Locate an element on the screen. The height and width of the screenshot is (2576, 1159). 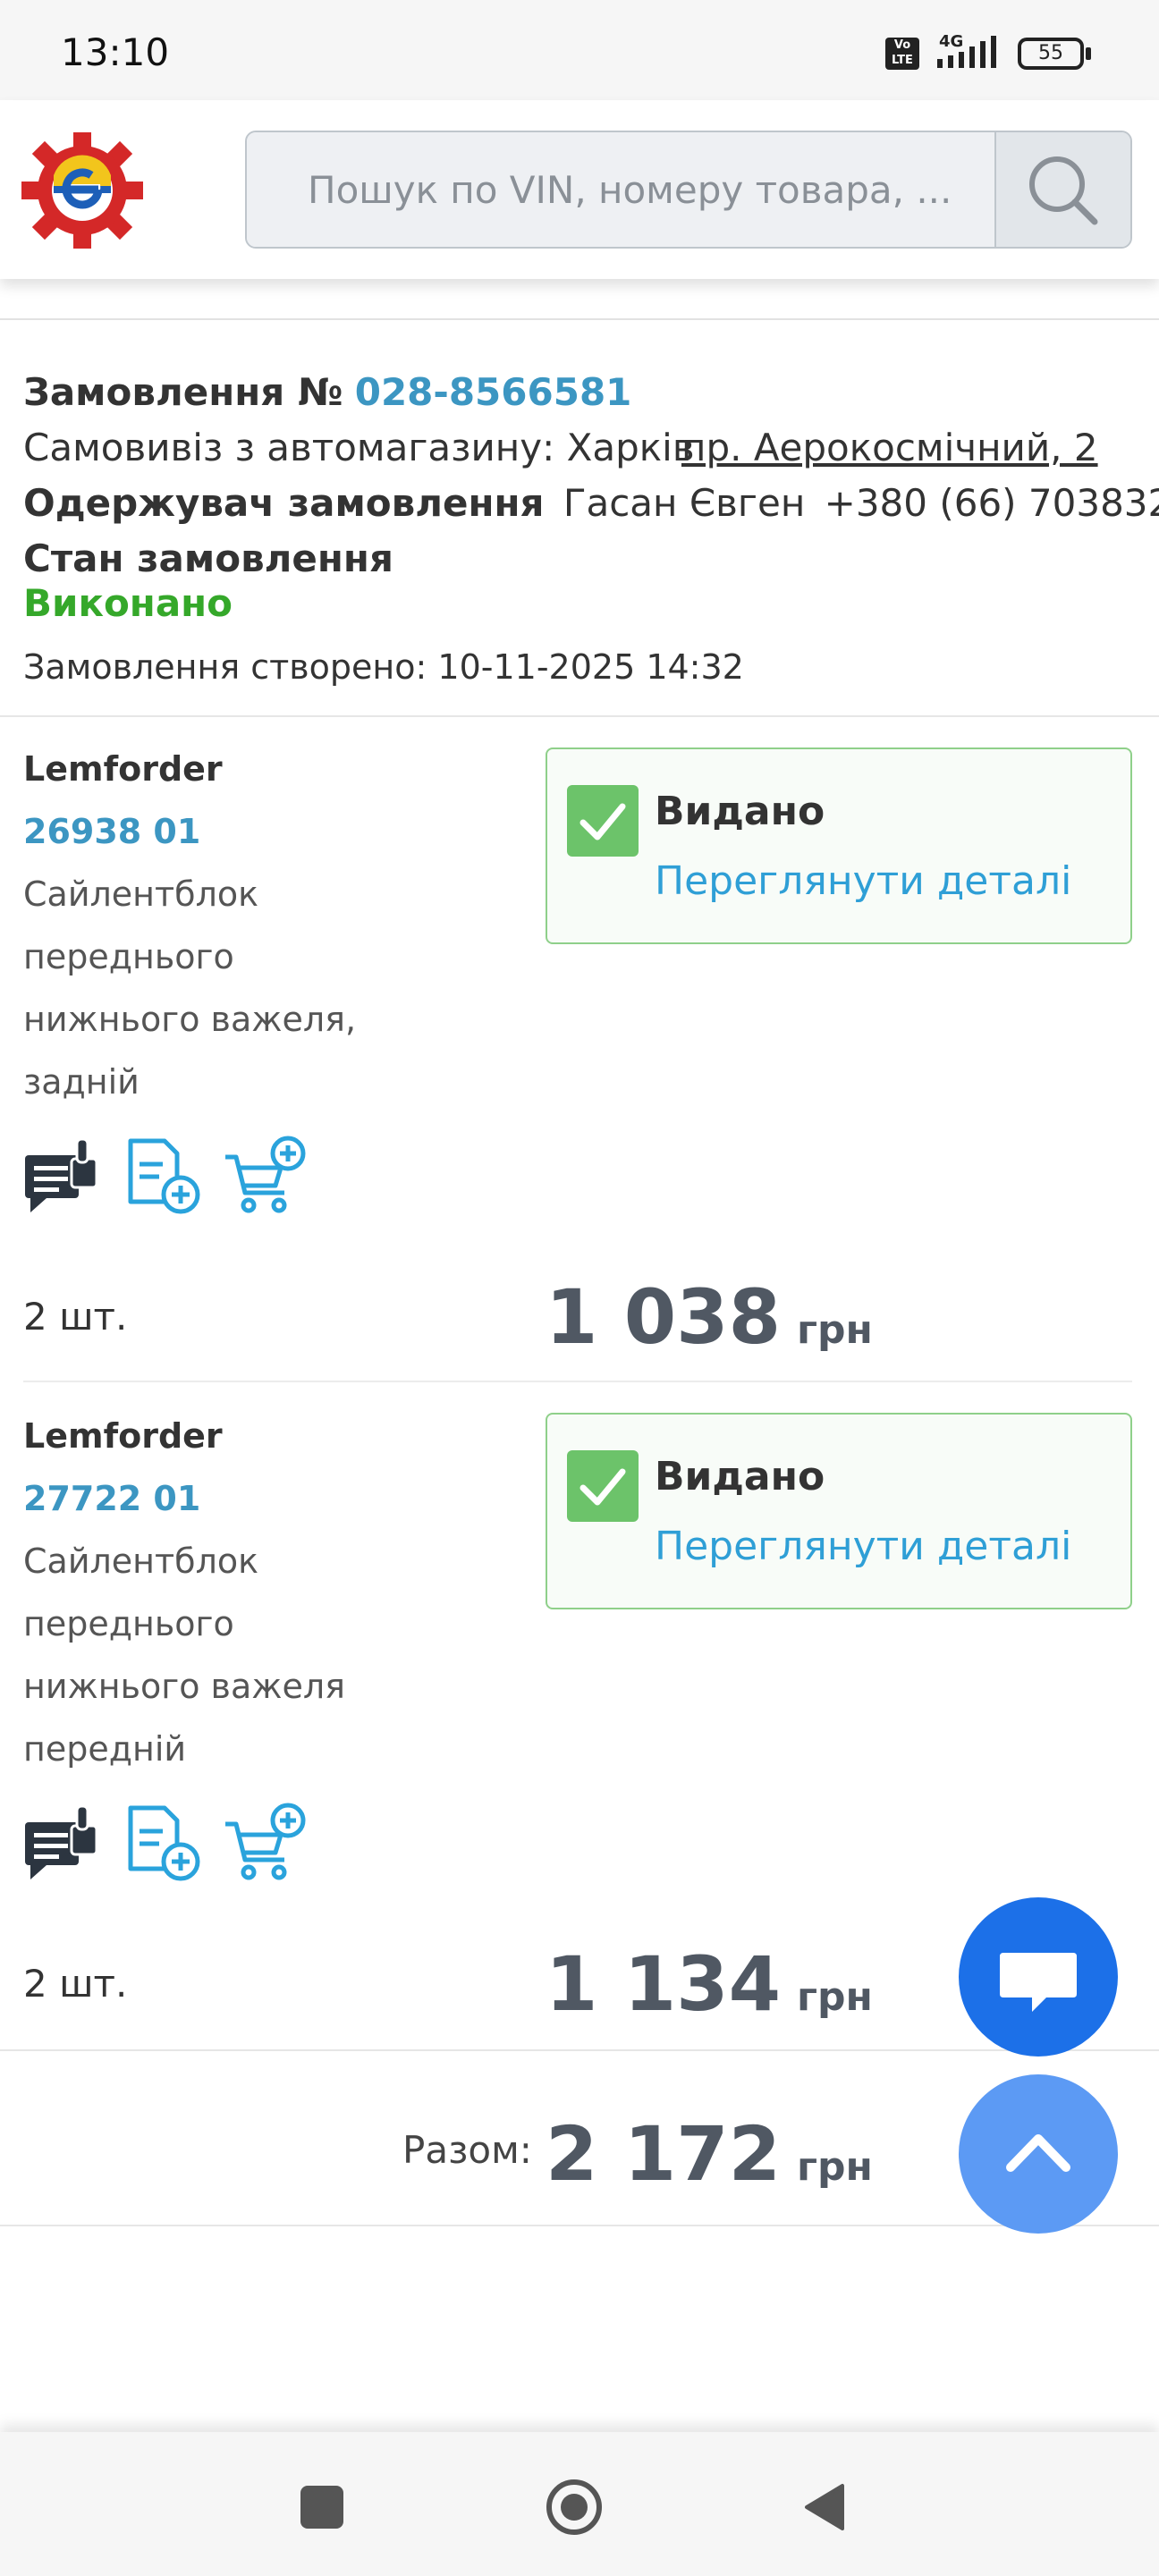
total-price: 2 172 грн is located at coordinates (709, 2154).